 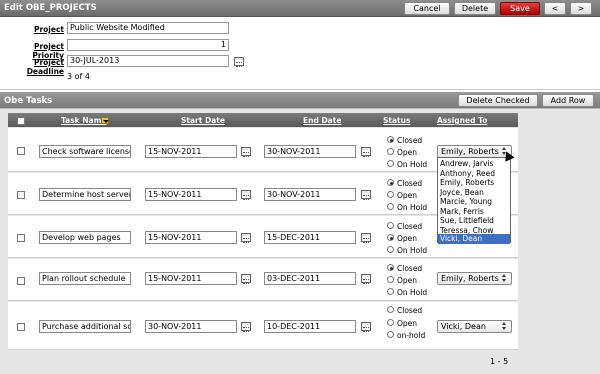 What do you see at coordinates (463, 326) in the screenshot?
I see `assigned-to-value: Vicki, Dean` at bounding box center [463, 326].